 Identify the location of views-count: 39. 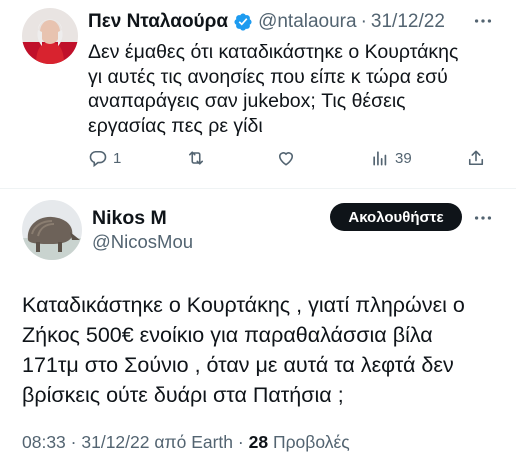
(403, 158).